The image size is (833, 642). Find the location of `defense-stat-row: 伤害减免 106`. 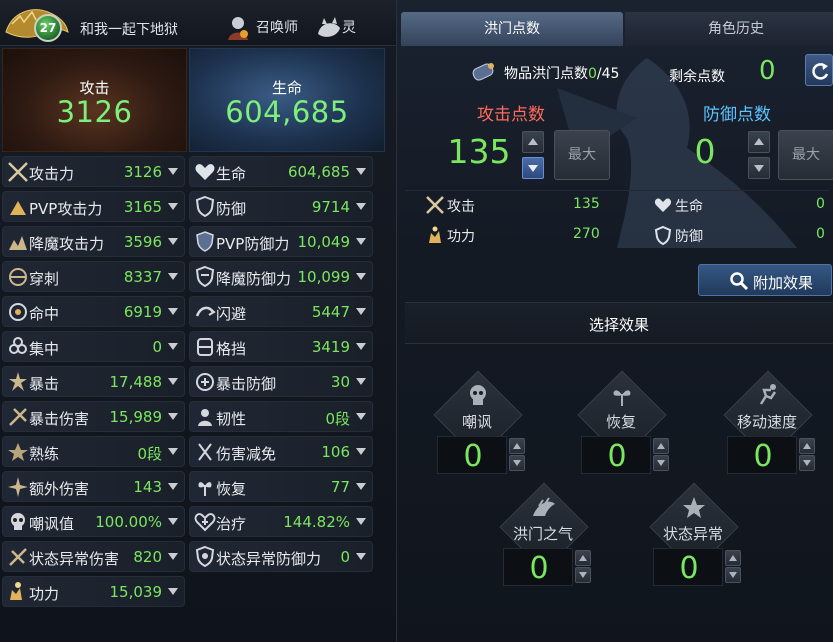

defense-stat-row: 伤害减免 106 is located at coordinates (281, 451).